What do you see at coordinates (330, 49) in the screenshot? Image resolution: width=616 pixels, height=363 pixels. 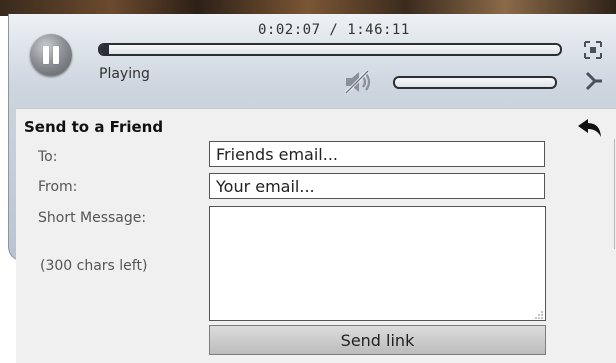 I see `seek-bar` at bounding box center [330, 49].